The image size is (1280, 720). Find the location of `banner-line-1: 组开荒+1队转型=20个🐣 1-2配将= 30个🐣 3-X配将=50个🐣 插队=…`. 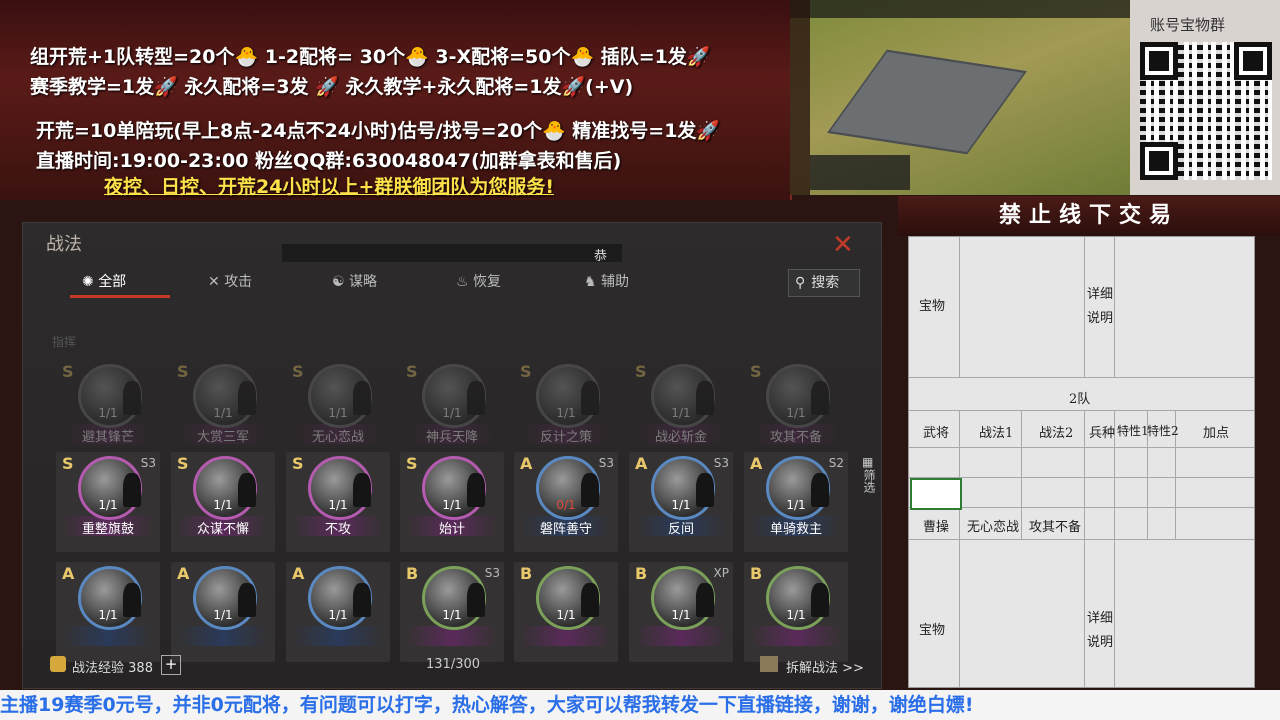

banner-line-1: 组开荒+1队转型=20个🐣 1-2配将= 30个🐣 3-X配将=50个🐣 插队=… is located at coordinates (370, 57).